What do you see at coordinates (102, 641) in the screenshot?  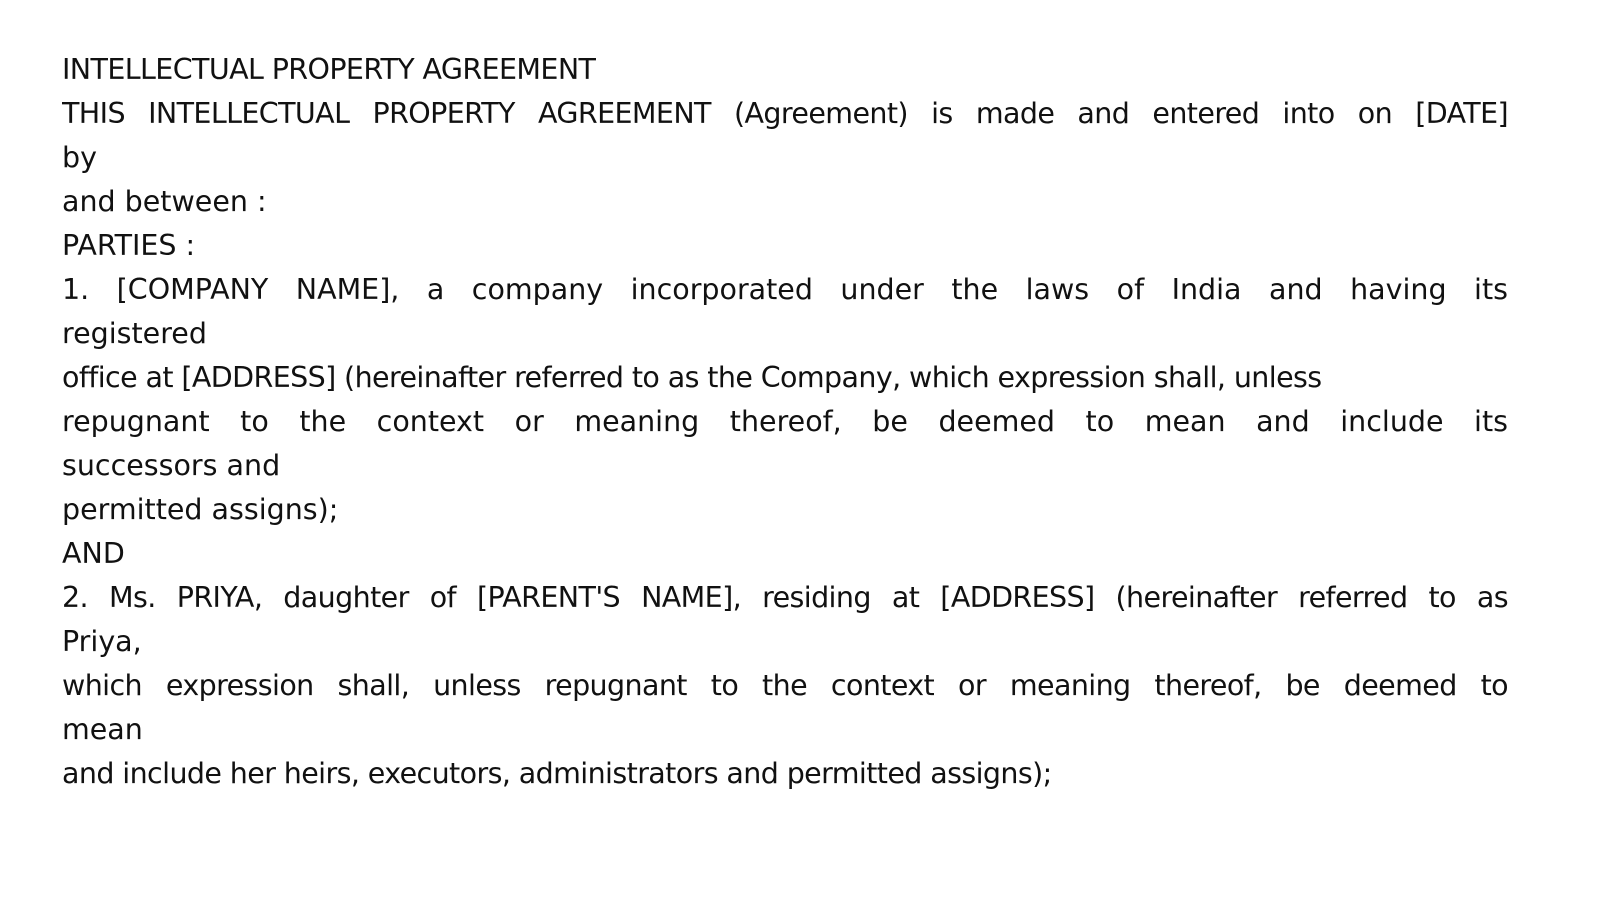 I see `document-line: Priya,` at bounding box center [102, 641].